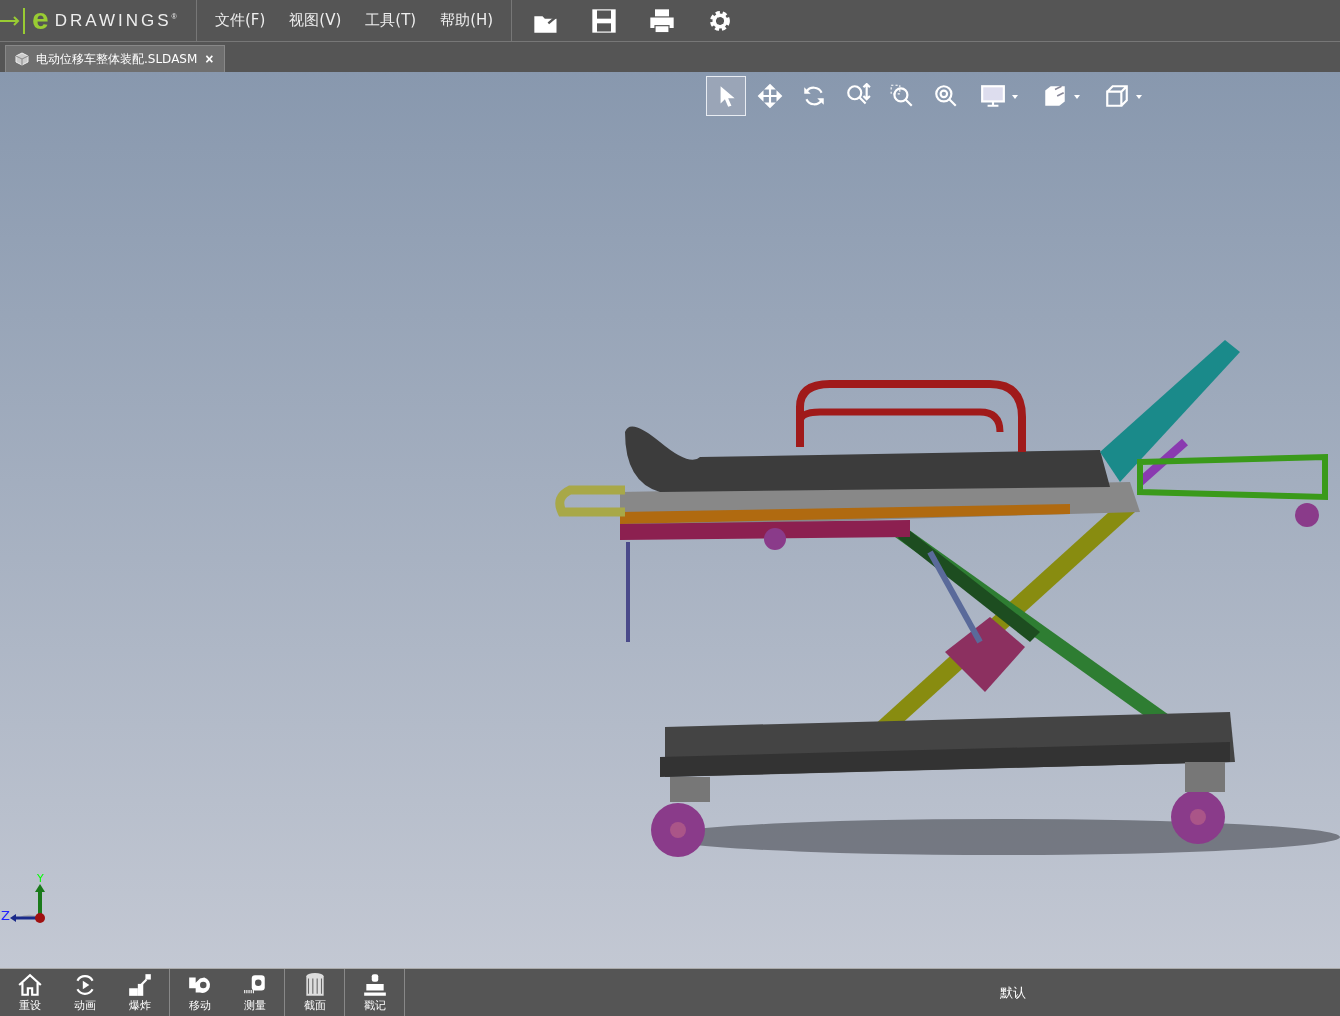 The image size is (1340, 1016). I want to click on stamp-icon, so click(374, 985).